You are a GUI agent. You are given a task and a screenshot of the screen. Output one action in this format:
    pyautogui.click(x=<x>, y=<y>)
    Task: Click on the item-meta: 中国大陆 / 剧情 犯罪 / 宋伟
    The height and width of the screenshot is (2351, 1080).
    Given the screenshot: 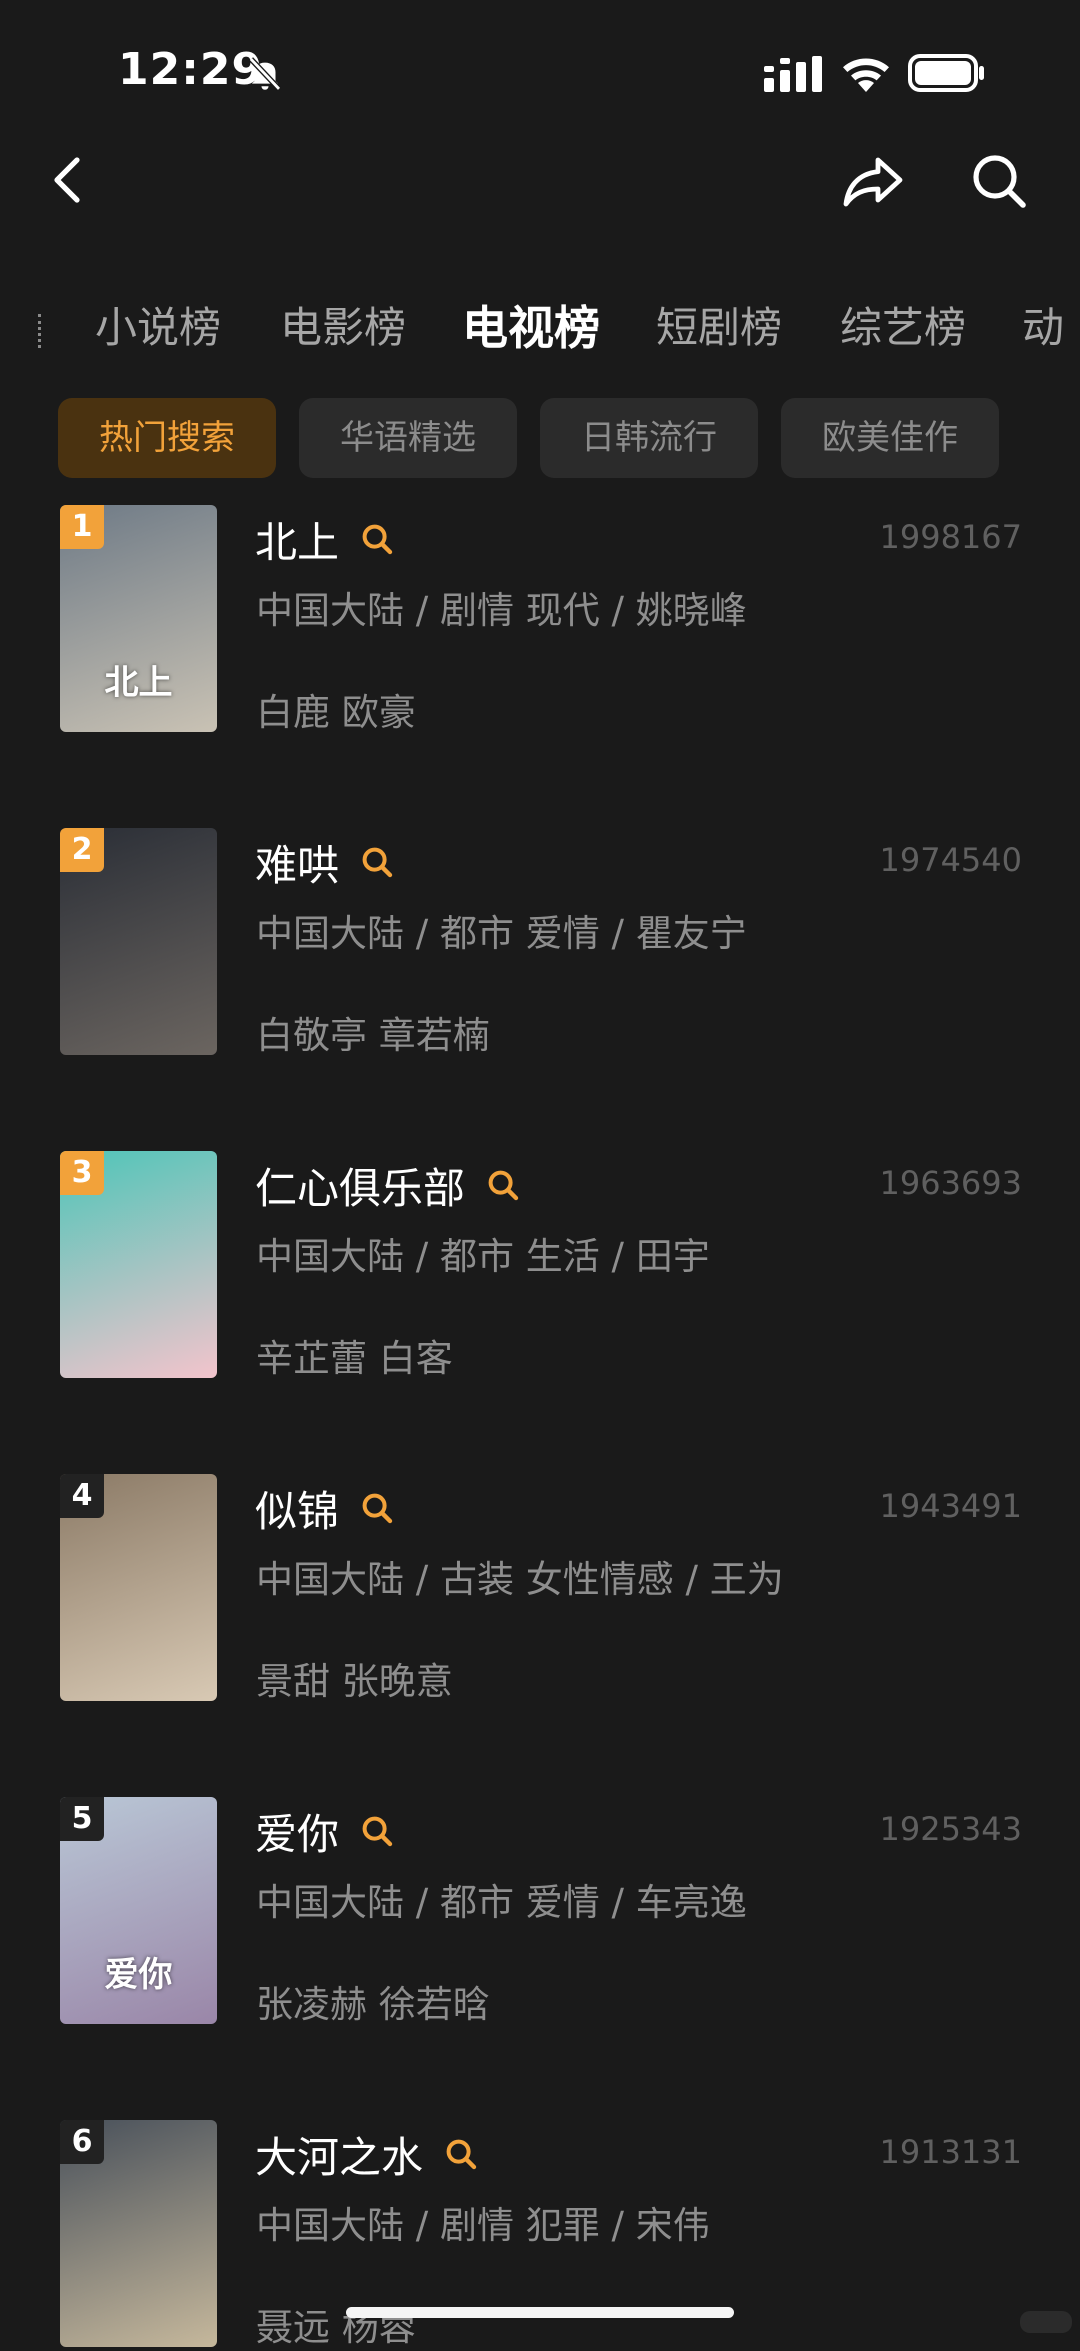 What is the action you would take?
    pyautogui.click(x=483, y=2225)
    